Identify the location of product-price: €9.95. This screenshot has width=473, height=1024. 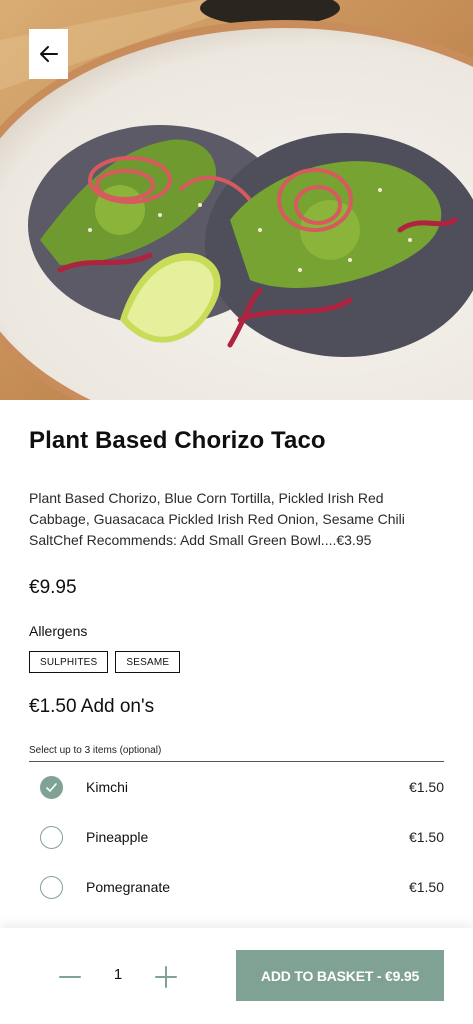
(53, 587).